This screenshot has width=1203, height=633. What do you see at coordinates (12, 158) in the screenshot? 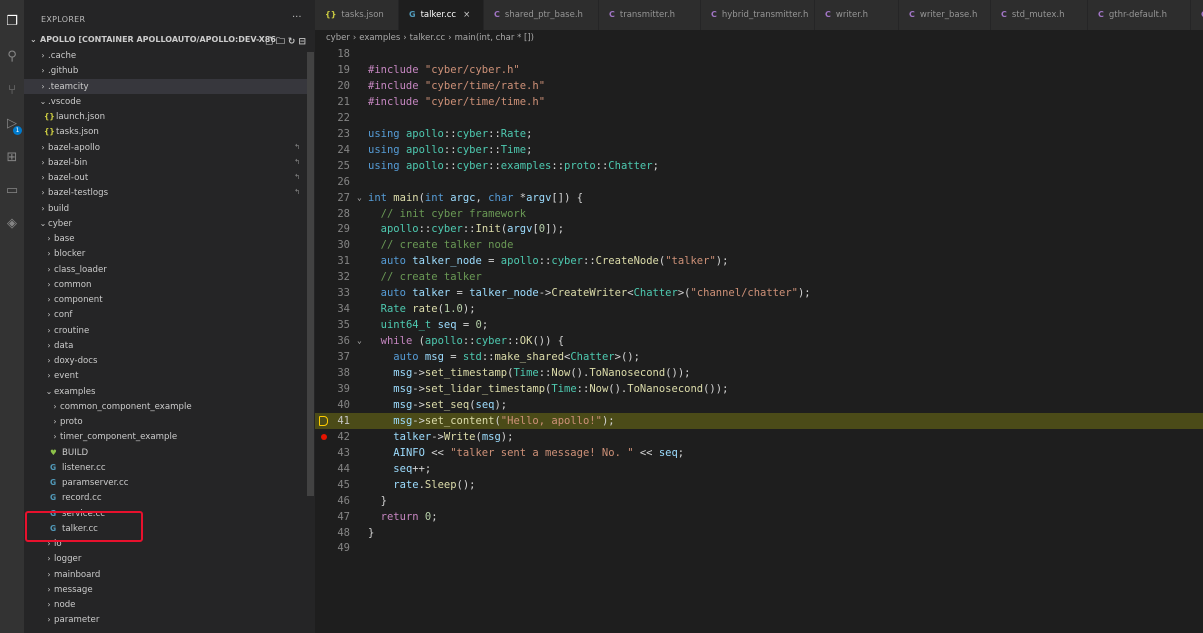
I see `extensions-icon: ⊞` at bounding box center [12, 158].